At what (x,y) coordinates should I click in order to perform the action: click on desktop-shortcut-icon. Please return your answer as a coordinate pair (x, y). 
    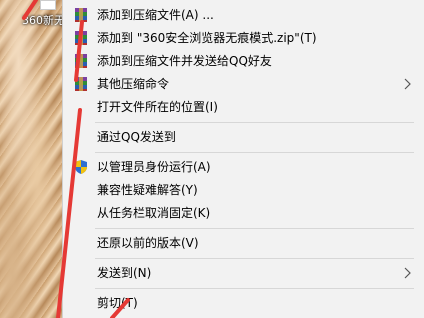
    Looking at the image, I should click on (48, 5).